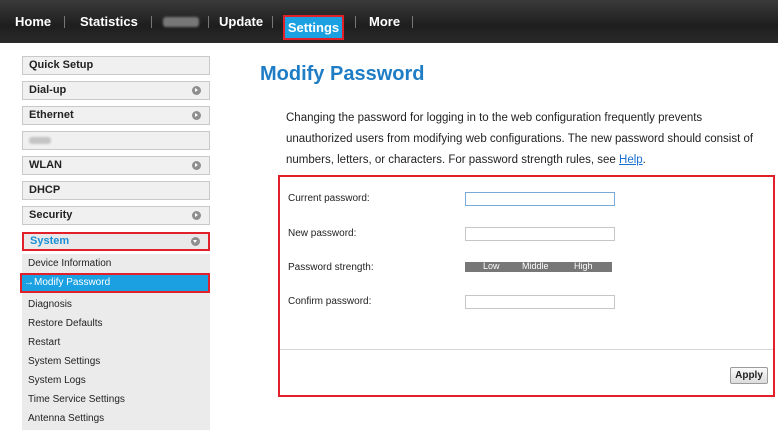 The width and height of the screenshot is (778, 437). What do you see at coordinates (342, 74) in the screenshot?
I see `page-title: Modify Password` at bounding box center [342, 74].